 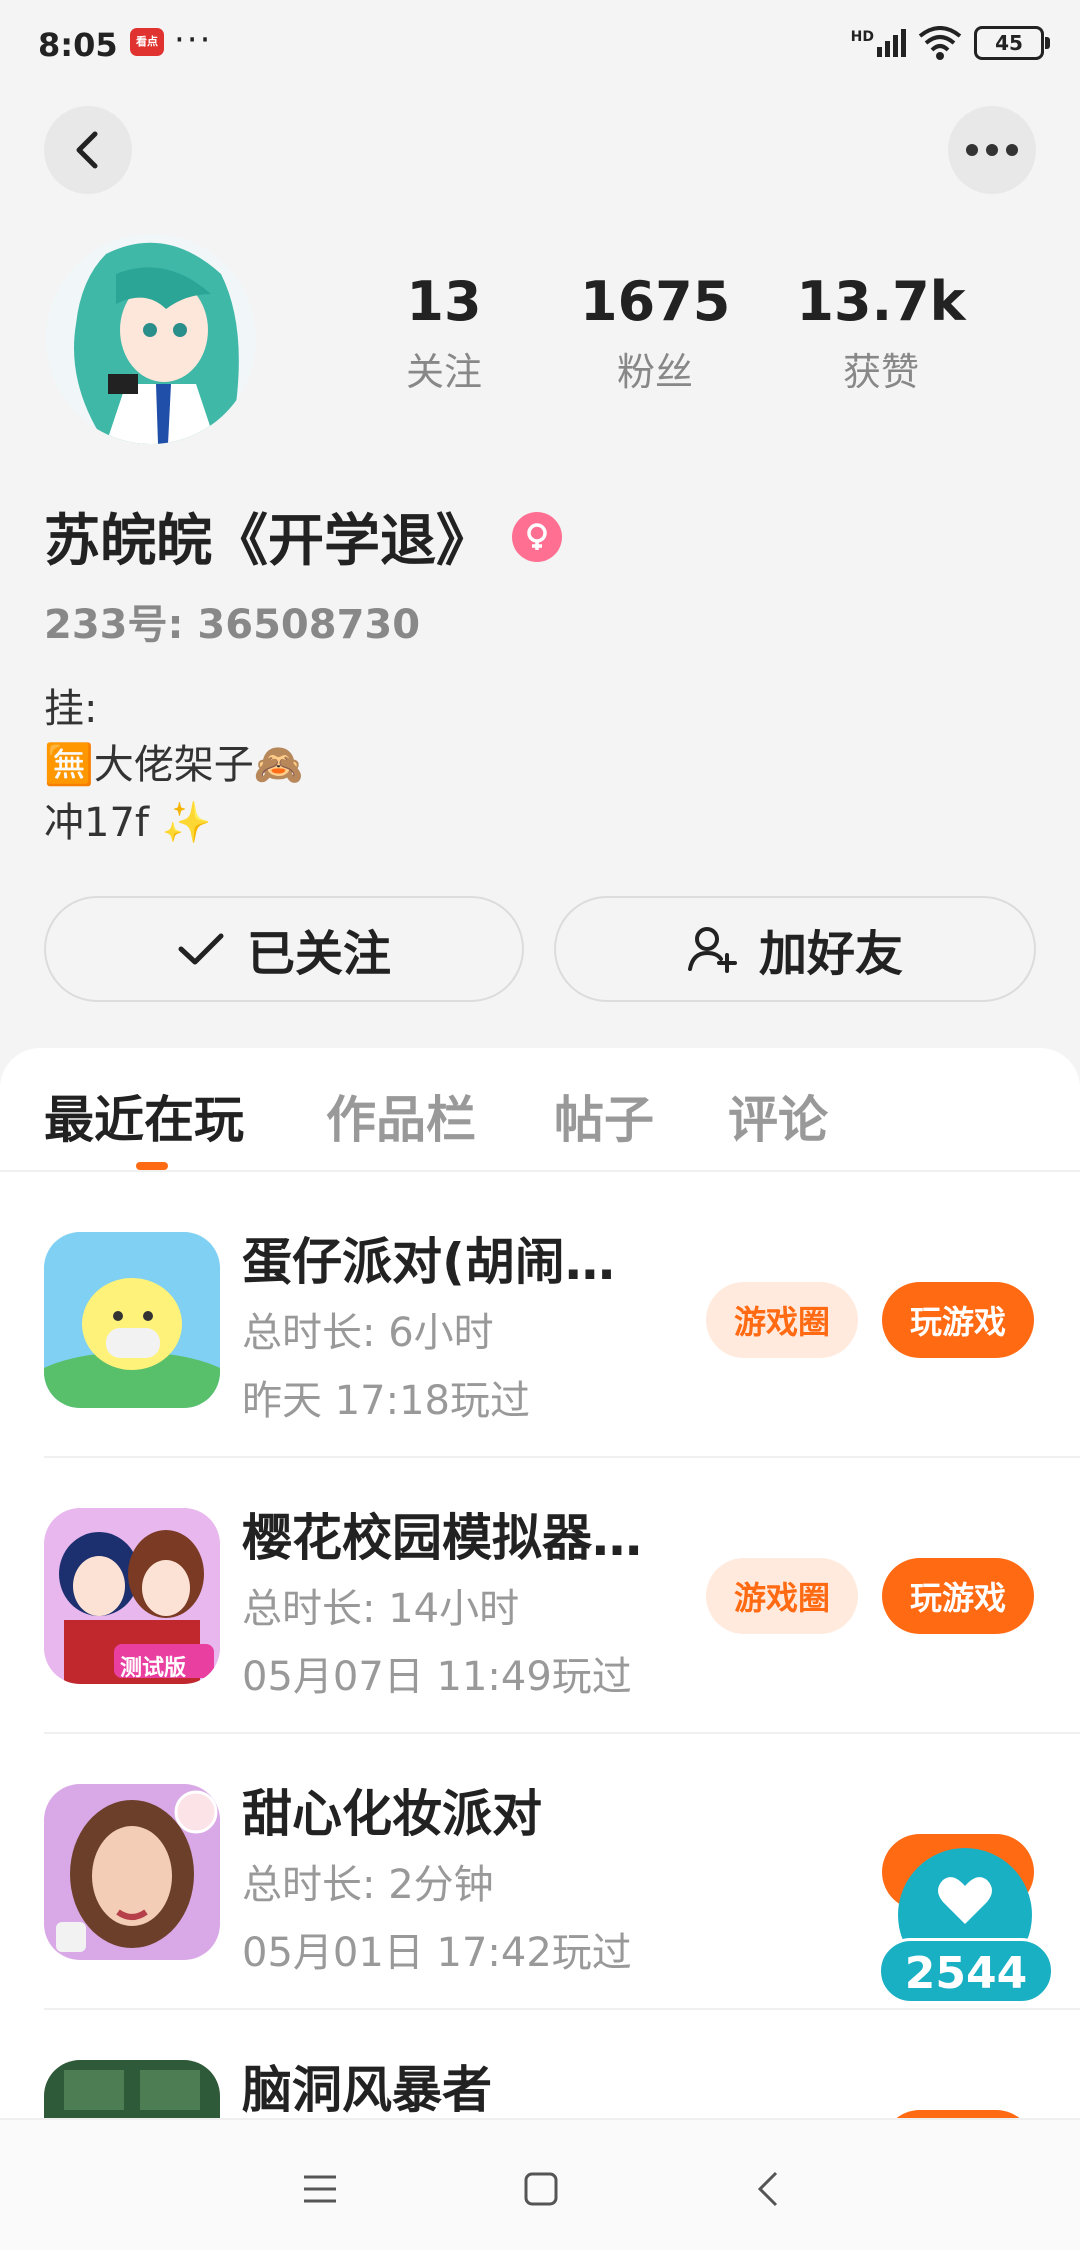 What do you see at coordinates (232, 625) in the screenshot?
I see `user-id: 233号: 36508730` at bounding box center [232, 625].